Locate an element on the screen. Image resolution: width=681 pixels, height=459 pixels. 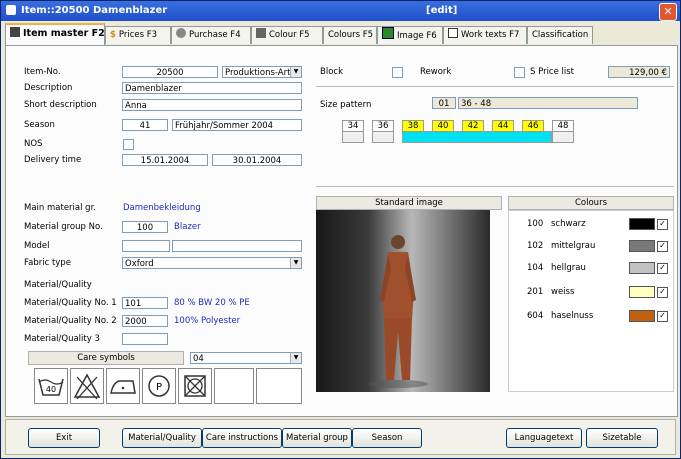
tab-prices: $ Prices F3 is located at coordinates (138, 35).